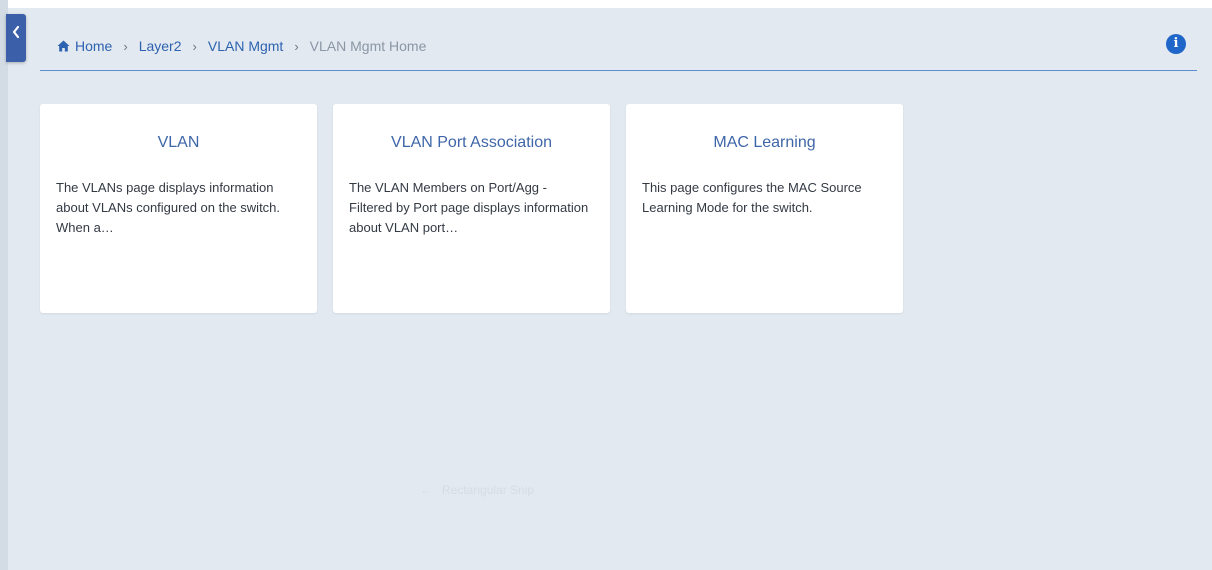 The width and height of the screenshot is (1212, 570). I want to click on snip-hint: ← Rectangular Snip, so click(477, 490).